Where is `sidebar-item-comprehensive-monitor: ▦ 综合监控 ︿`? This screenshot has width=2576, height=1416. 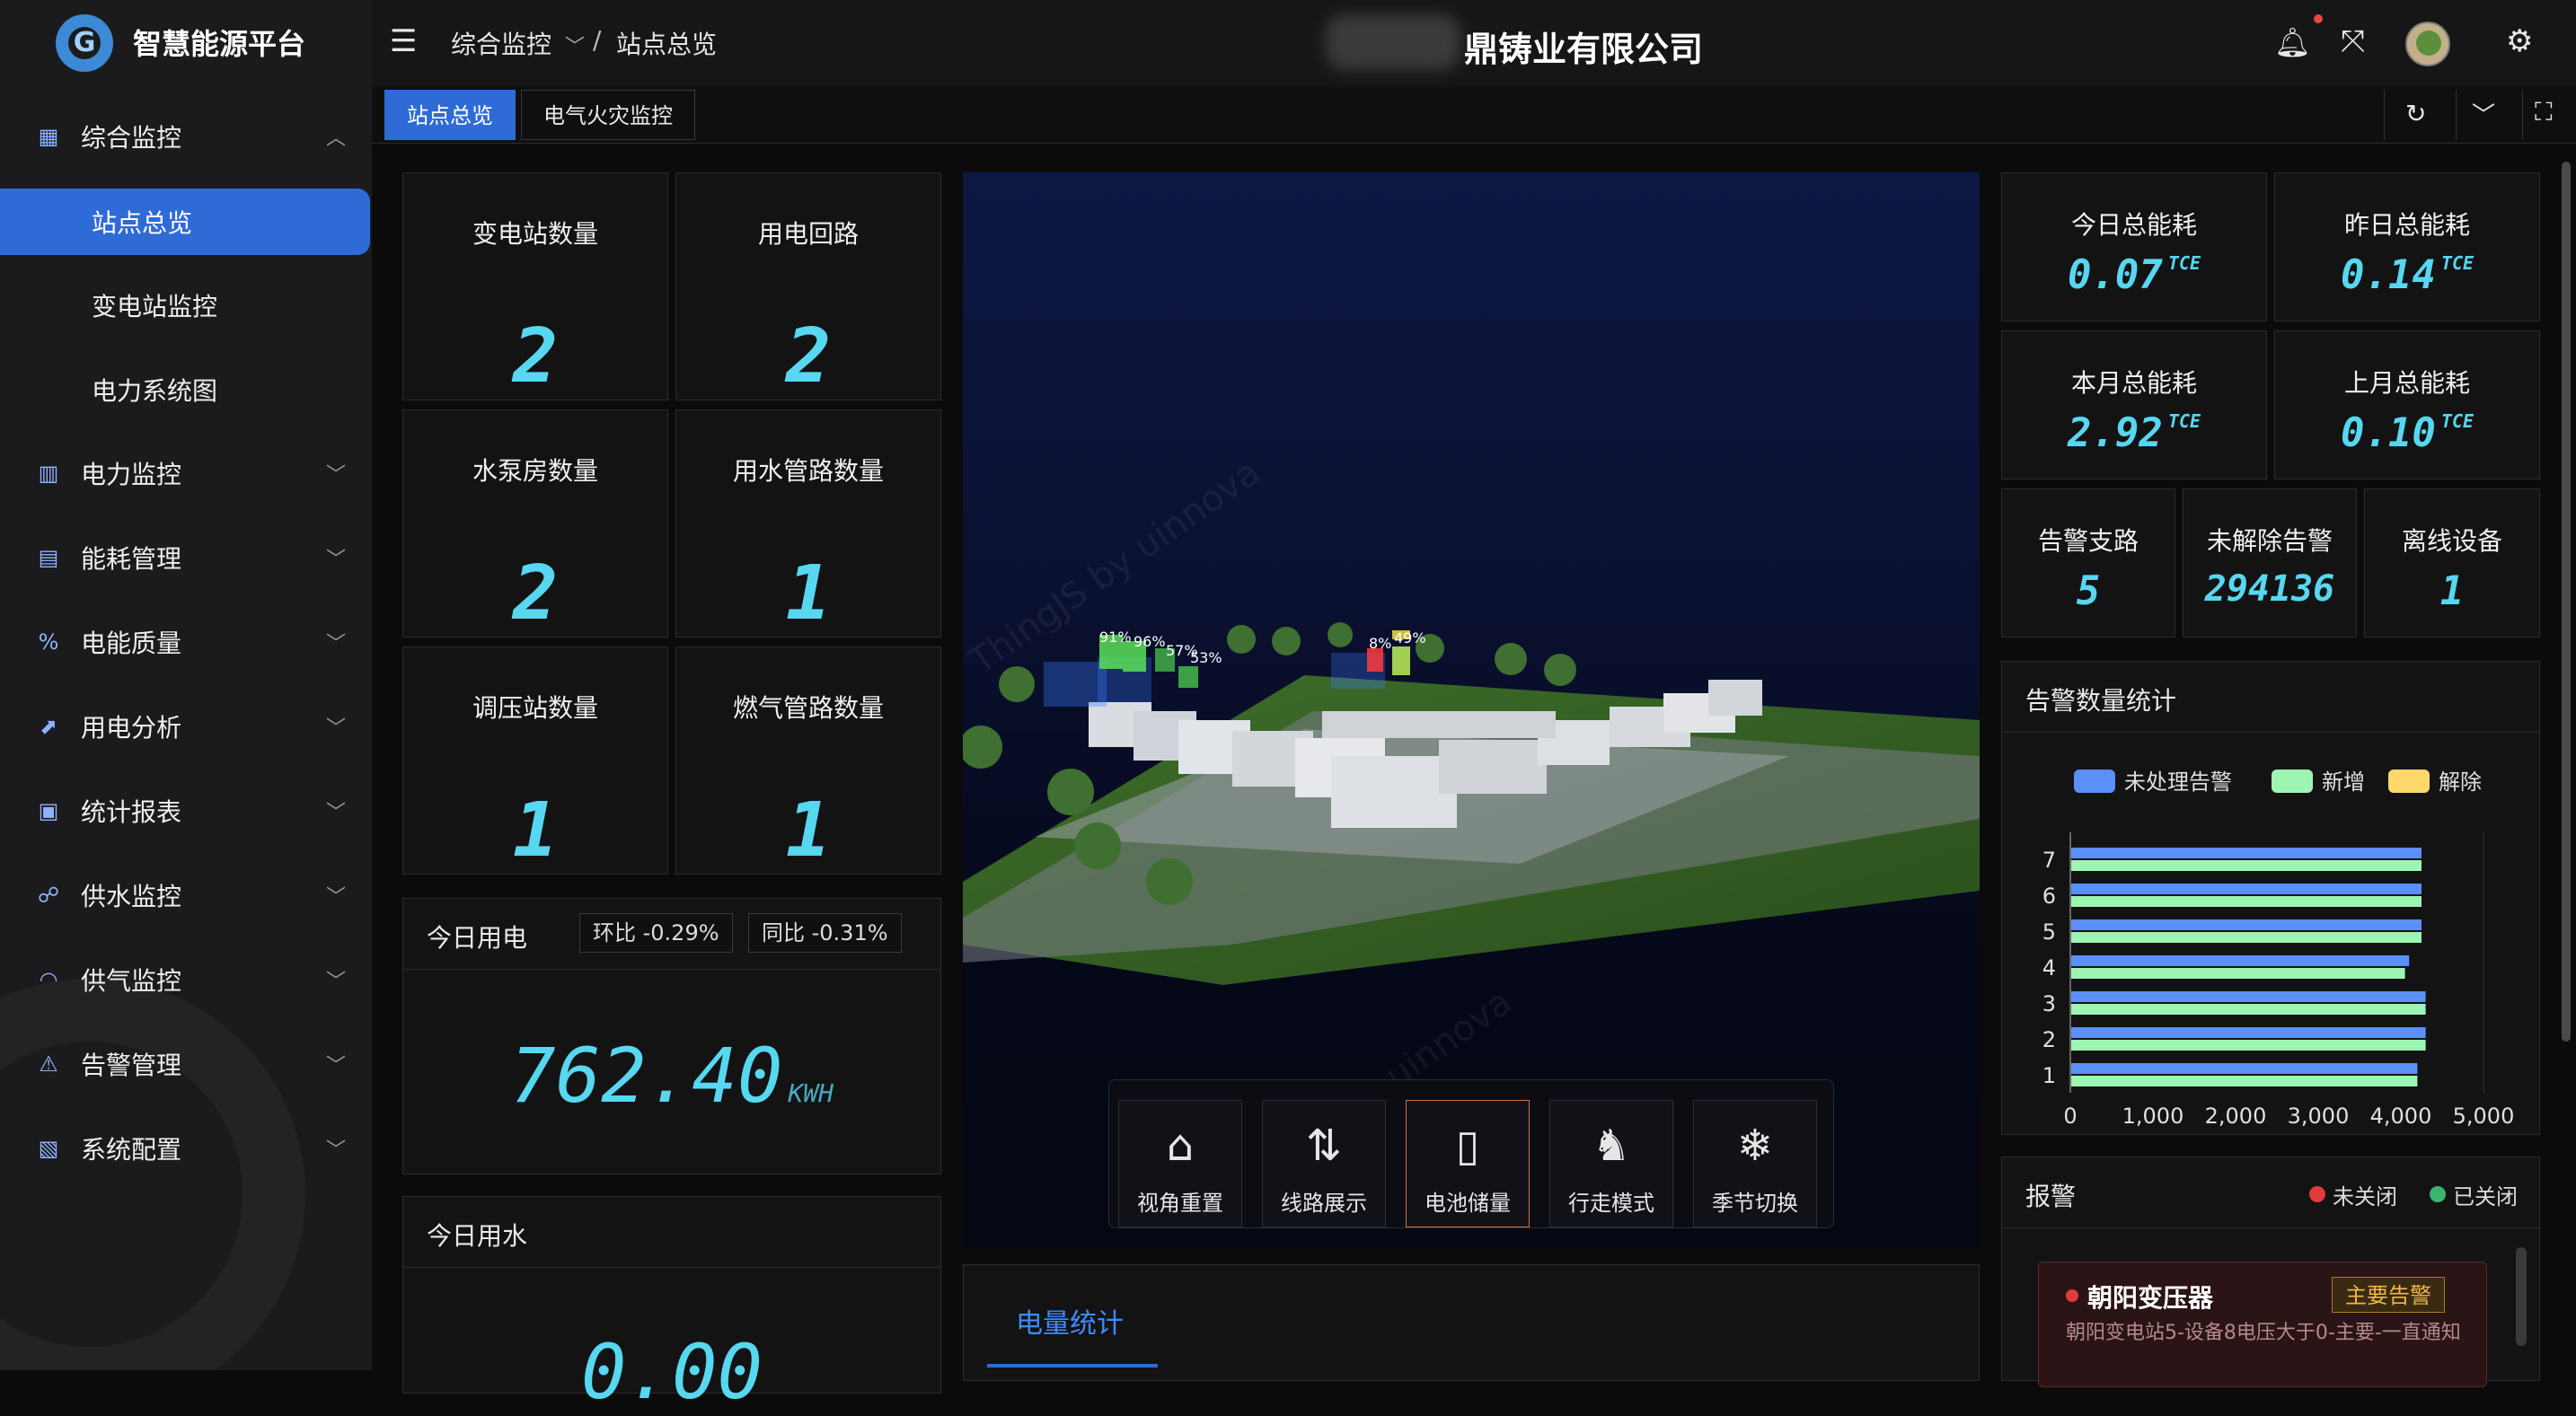 sidebar-item-comprehensive-monitor: ▦ 综合监控 ︿ is located at coordinates (186, 136).